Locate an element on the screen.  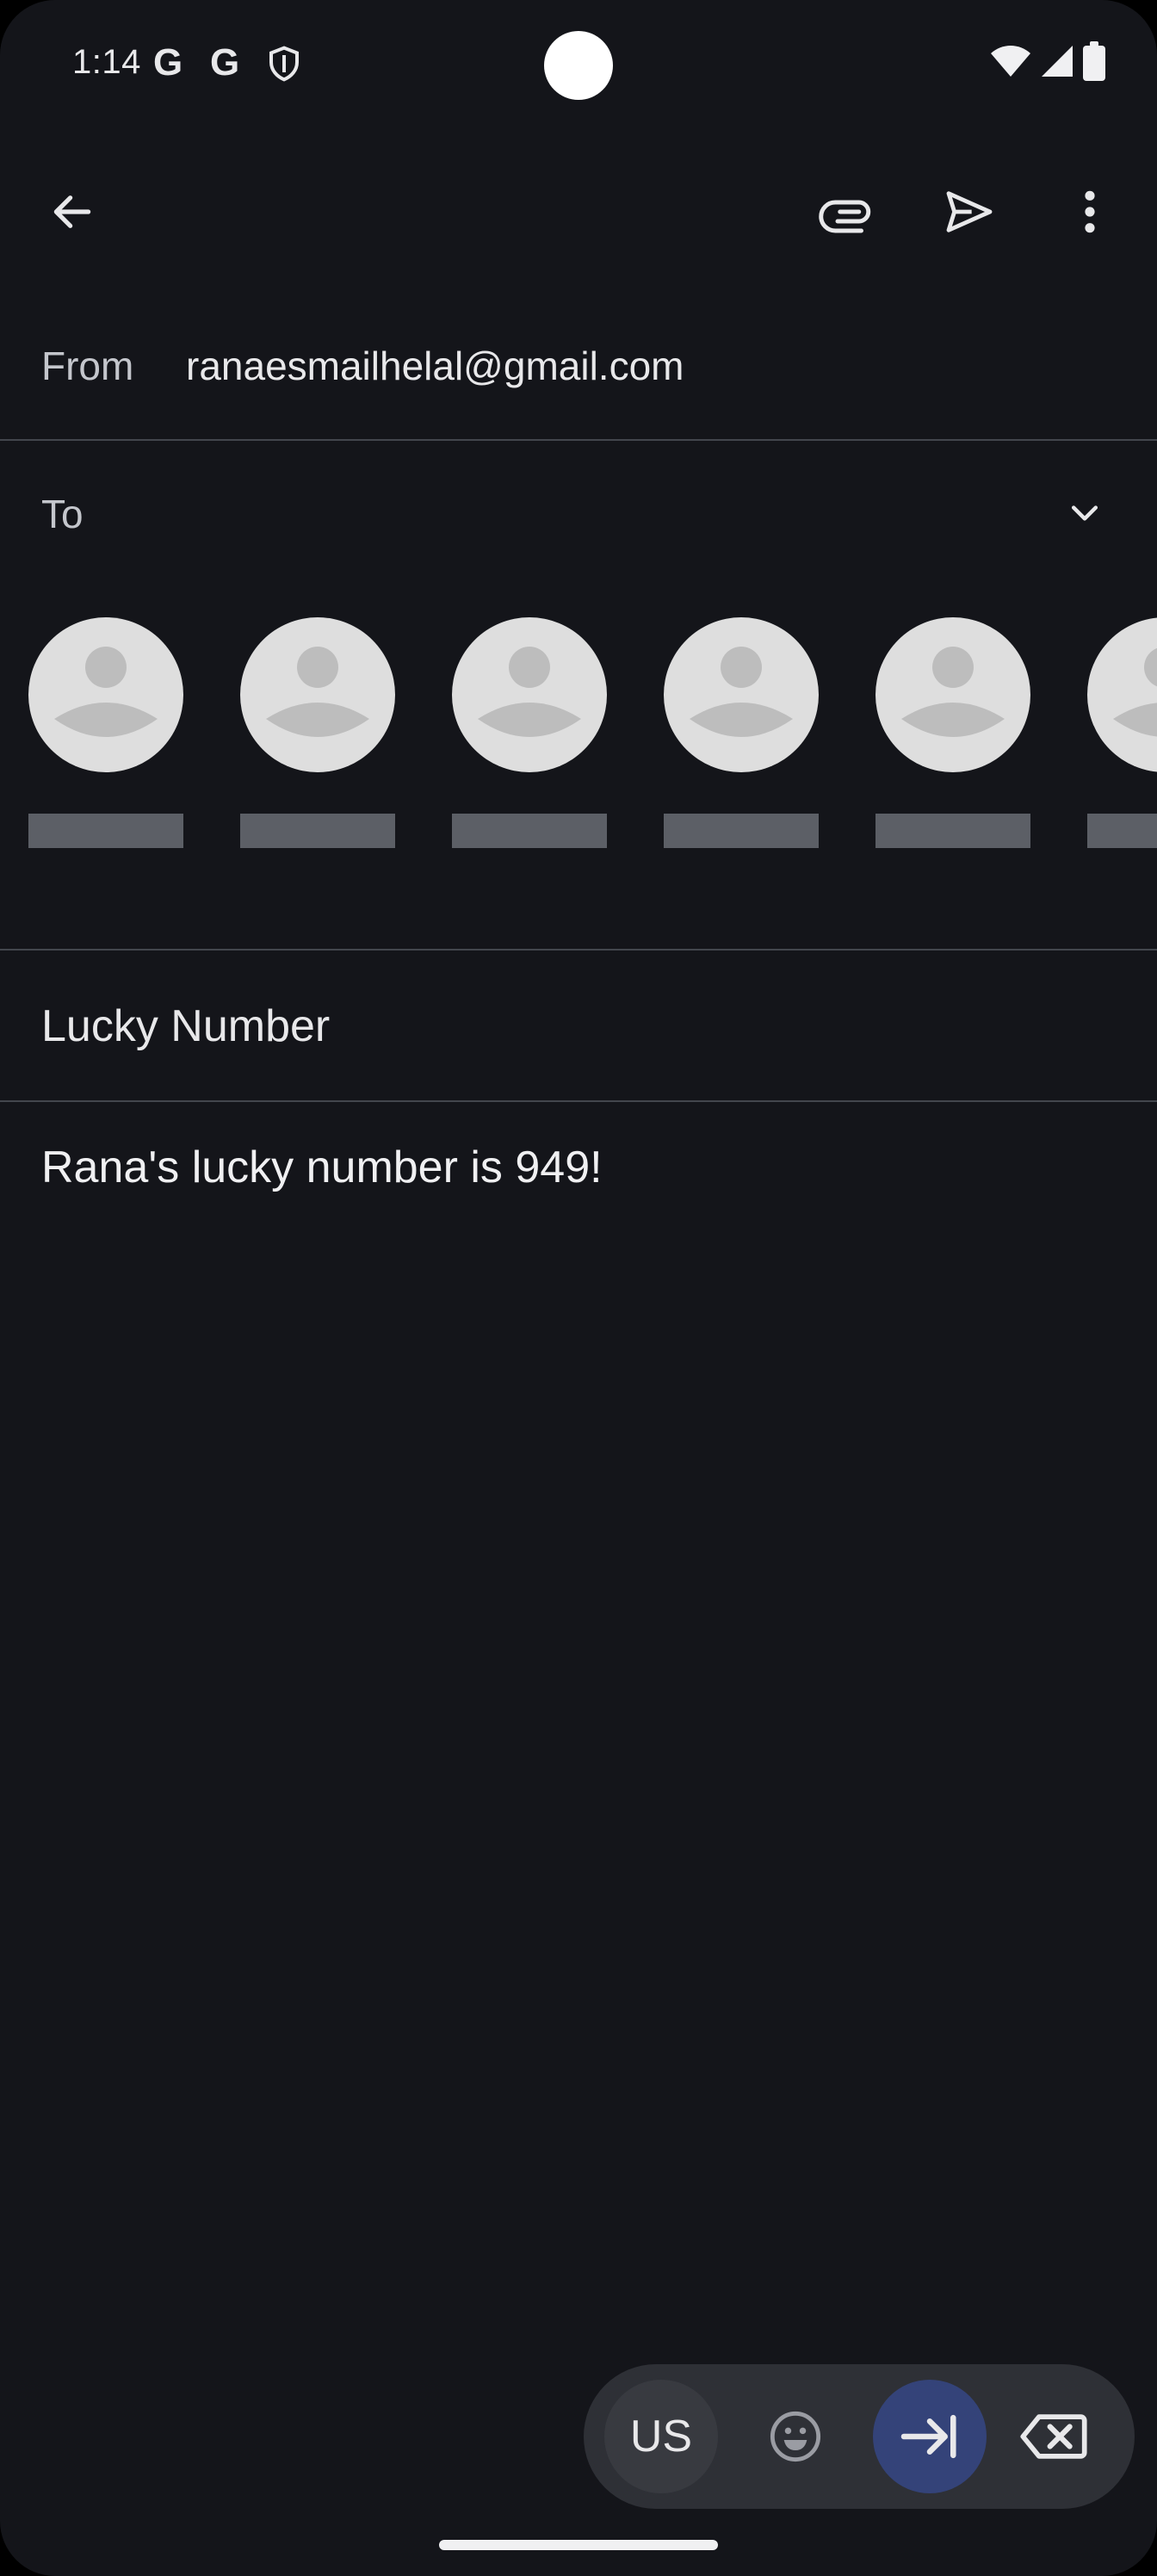
to-label: To is located at coordinates (62, 514).